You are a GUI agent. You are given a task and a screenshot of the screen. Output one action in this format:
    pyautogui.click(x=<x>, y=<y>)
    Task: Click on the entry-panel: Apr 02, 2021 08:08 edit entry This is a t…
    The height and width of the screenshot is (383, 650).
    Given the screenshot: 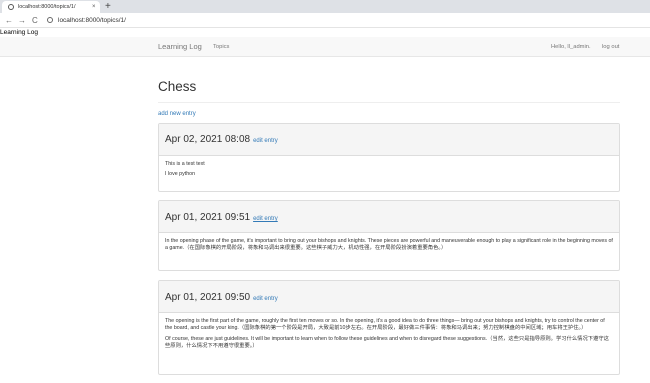 What is the action you would take?
    pyautogui.click(x=389, y=157)
    